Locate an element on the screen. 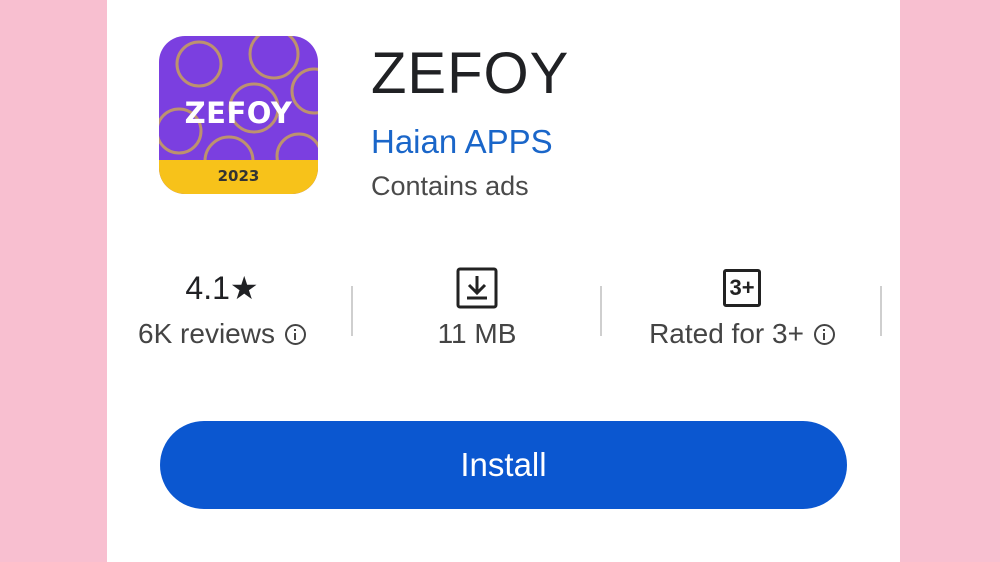  content-rating-label: Rated for 3+ is located at coordinates (726, 333).